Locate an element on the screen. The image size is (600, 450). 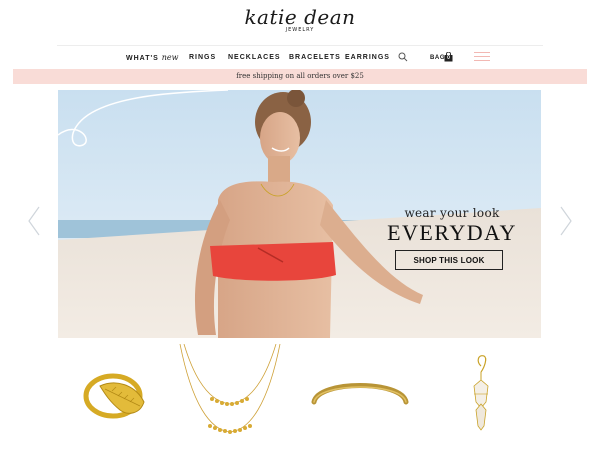
bag-count: 0 is located at coordinates (448, 58).